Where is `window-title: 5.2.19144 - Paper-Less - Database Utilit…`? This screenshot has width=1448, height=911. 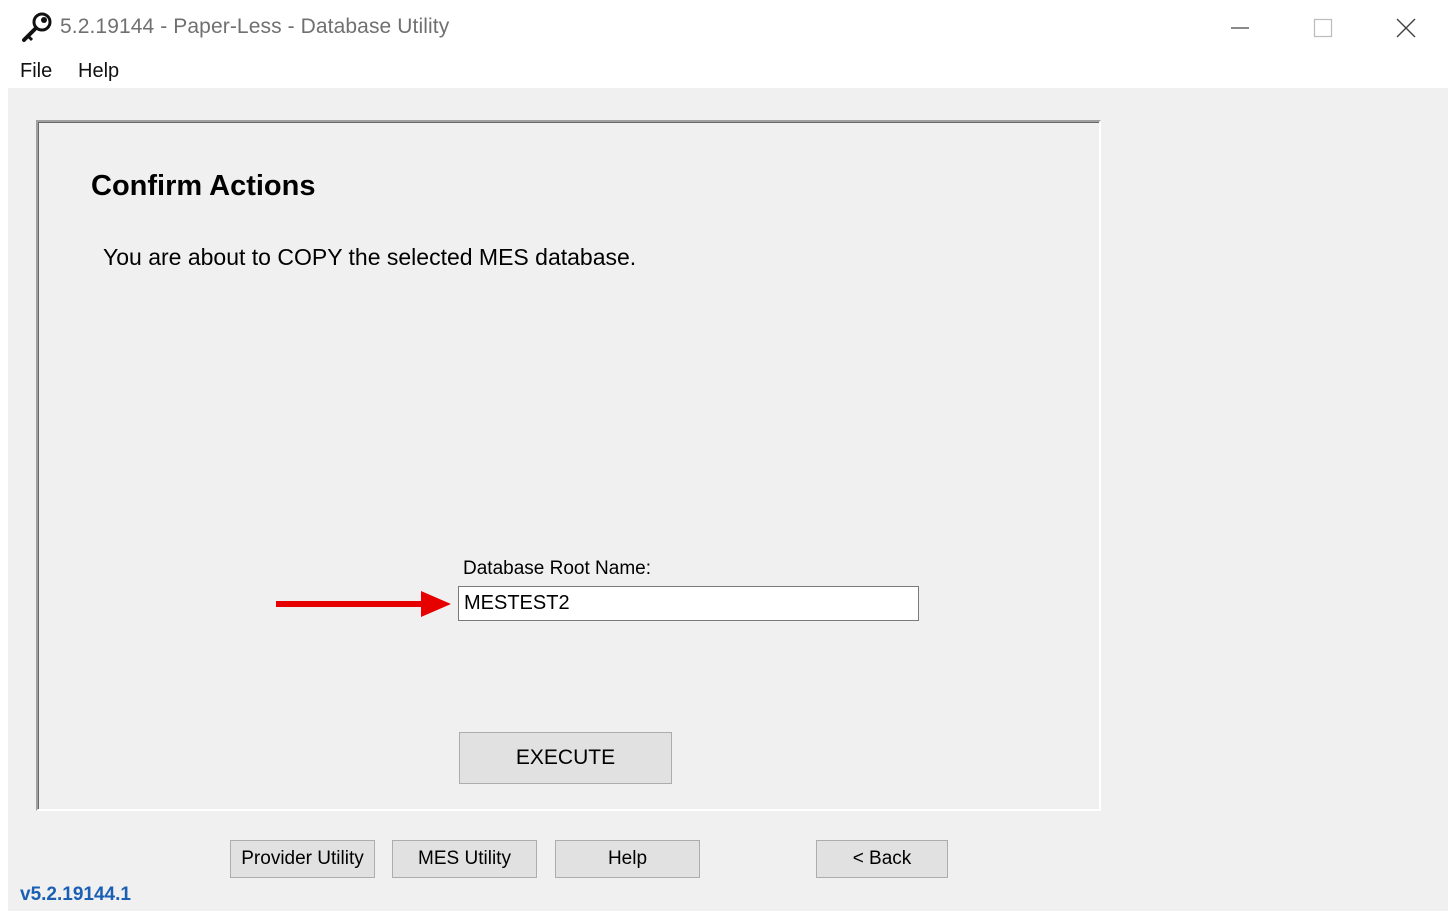
window-title: 5.2.19144 - Paper-Less - Database Utilit… is located at coordinates (255, 26).